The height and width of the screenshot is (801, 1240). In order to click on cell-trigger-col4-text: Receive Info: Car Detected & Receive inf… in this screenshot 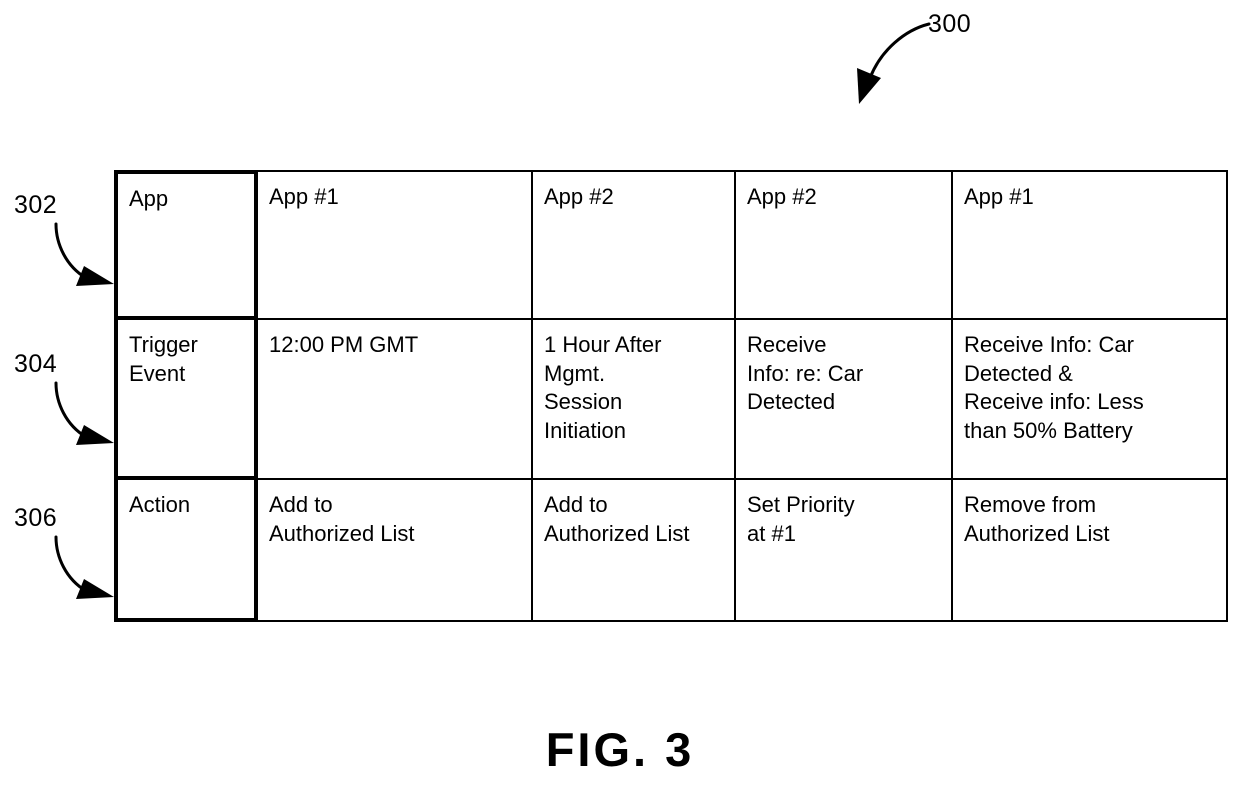, I will do `click(1054, 387)`.